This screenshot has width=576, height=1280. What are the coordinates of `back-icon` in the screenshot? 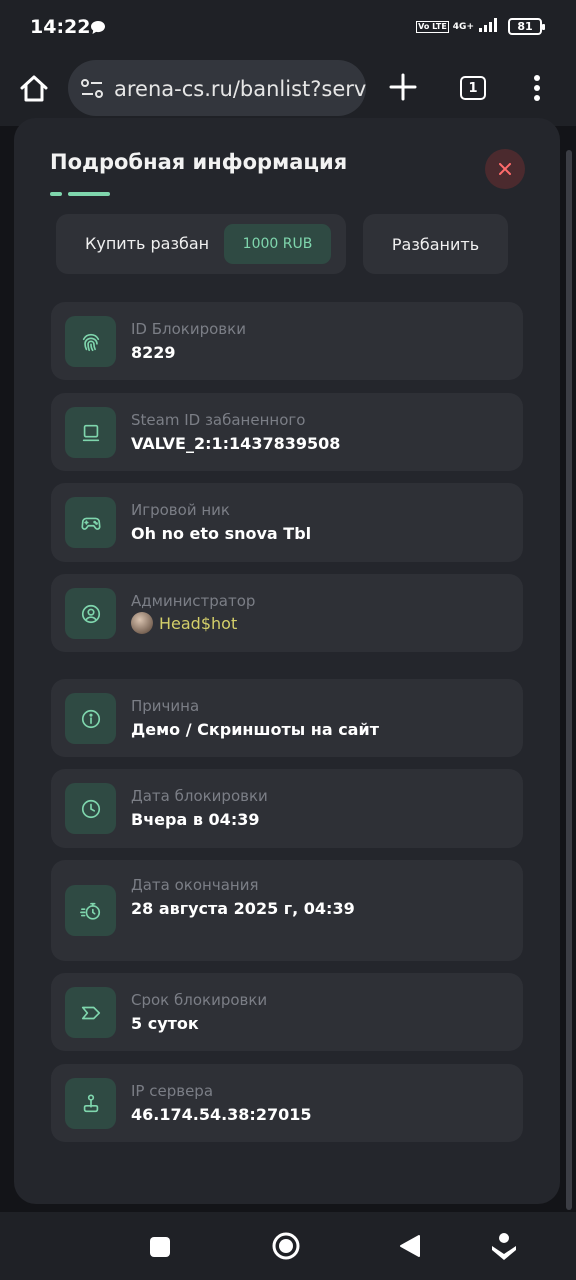 It's located at (410, 1248).